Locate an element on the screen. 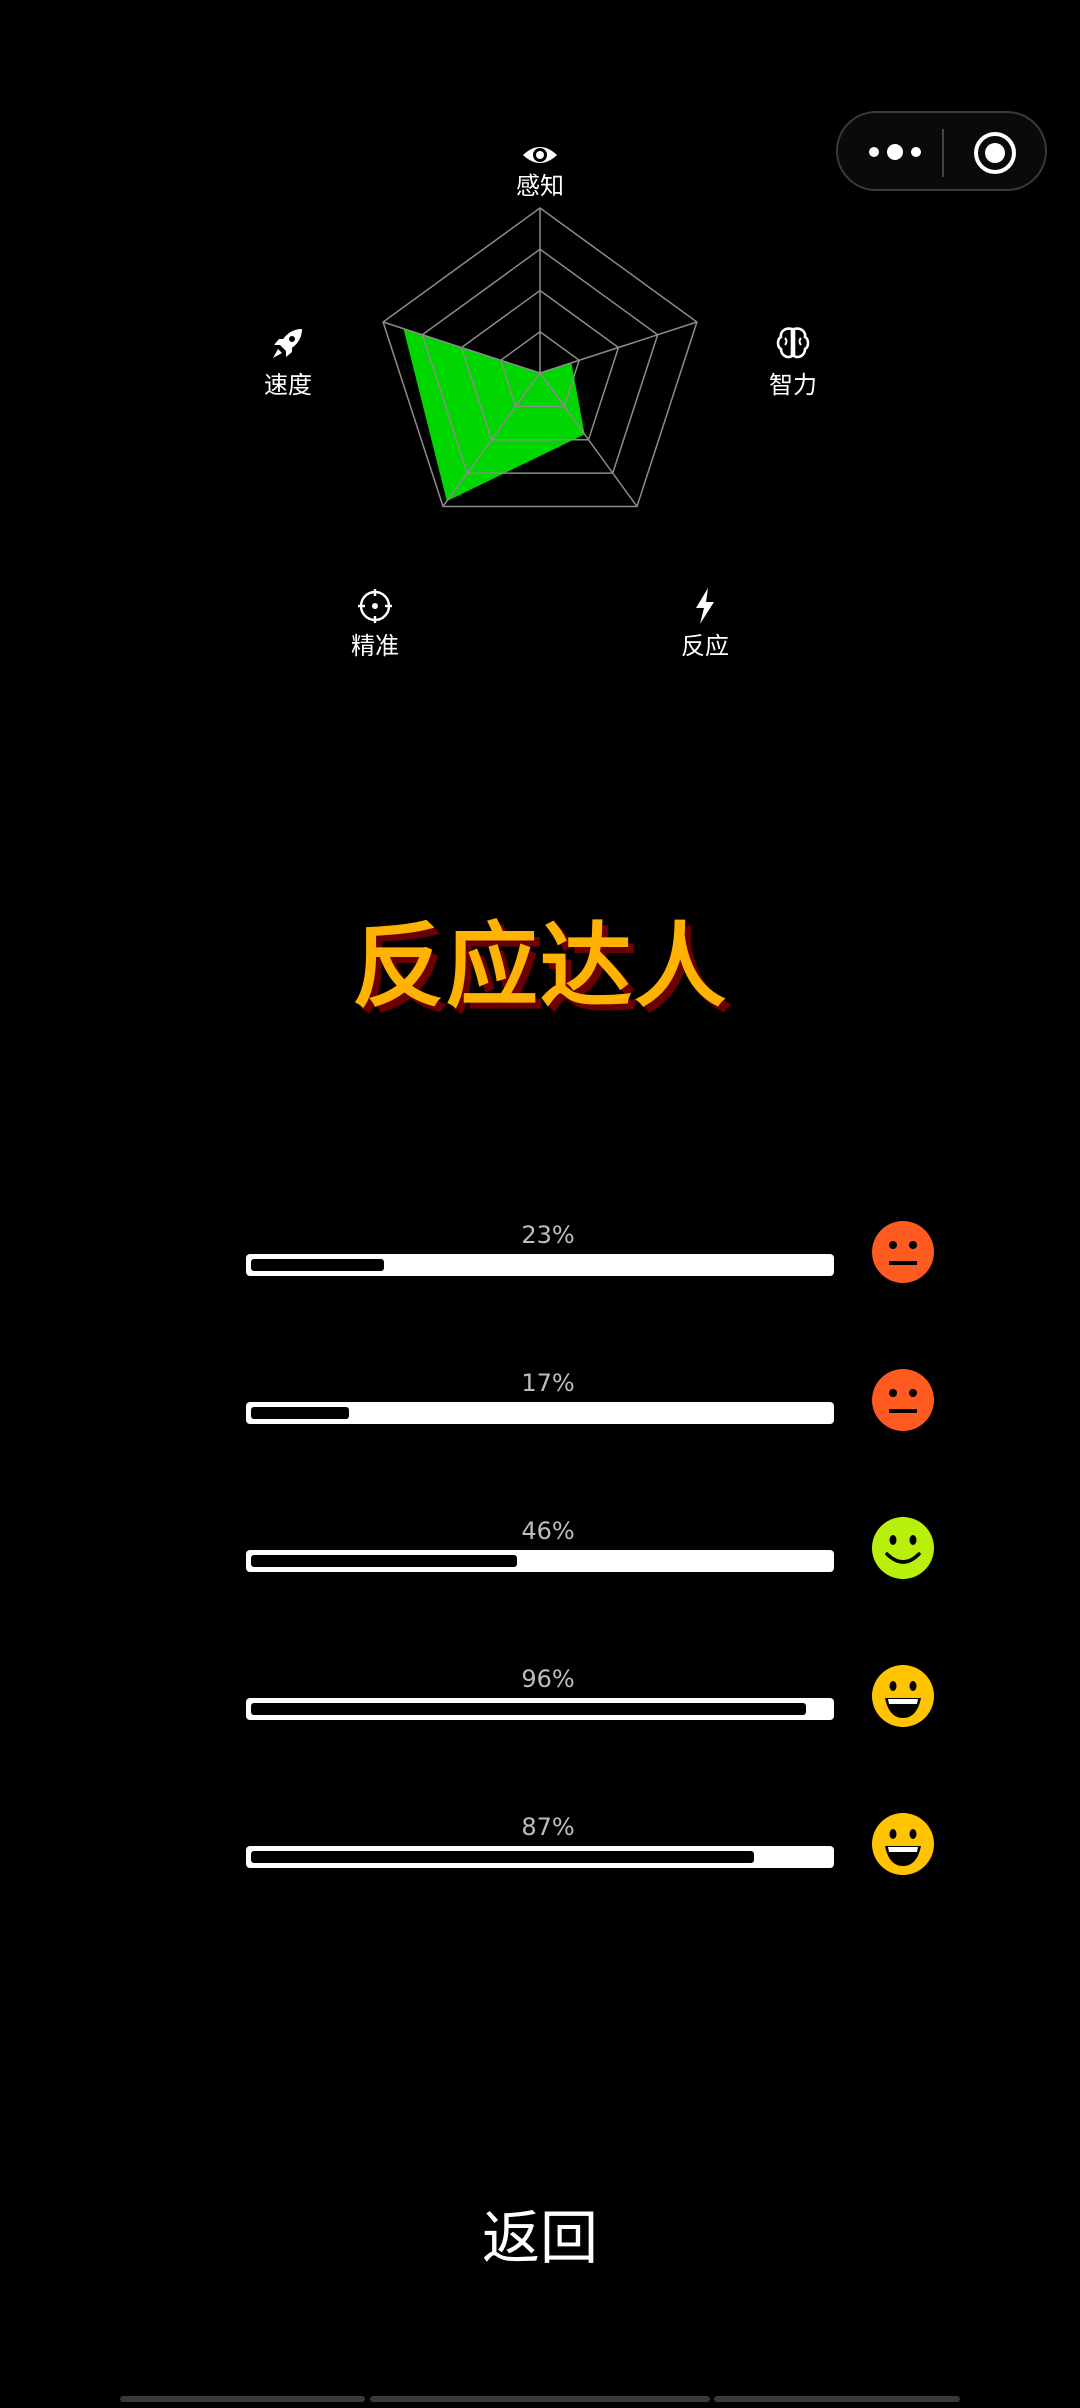 This screenshot has width=1080, height=2408. gesture-bar-right is located at coordinates (837, 2399).